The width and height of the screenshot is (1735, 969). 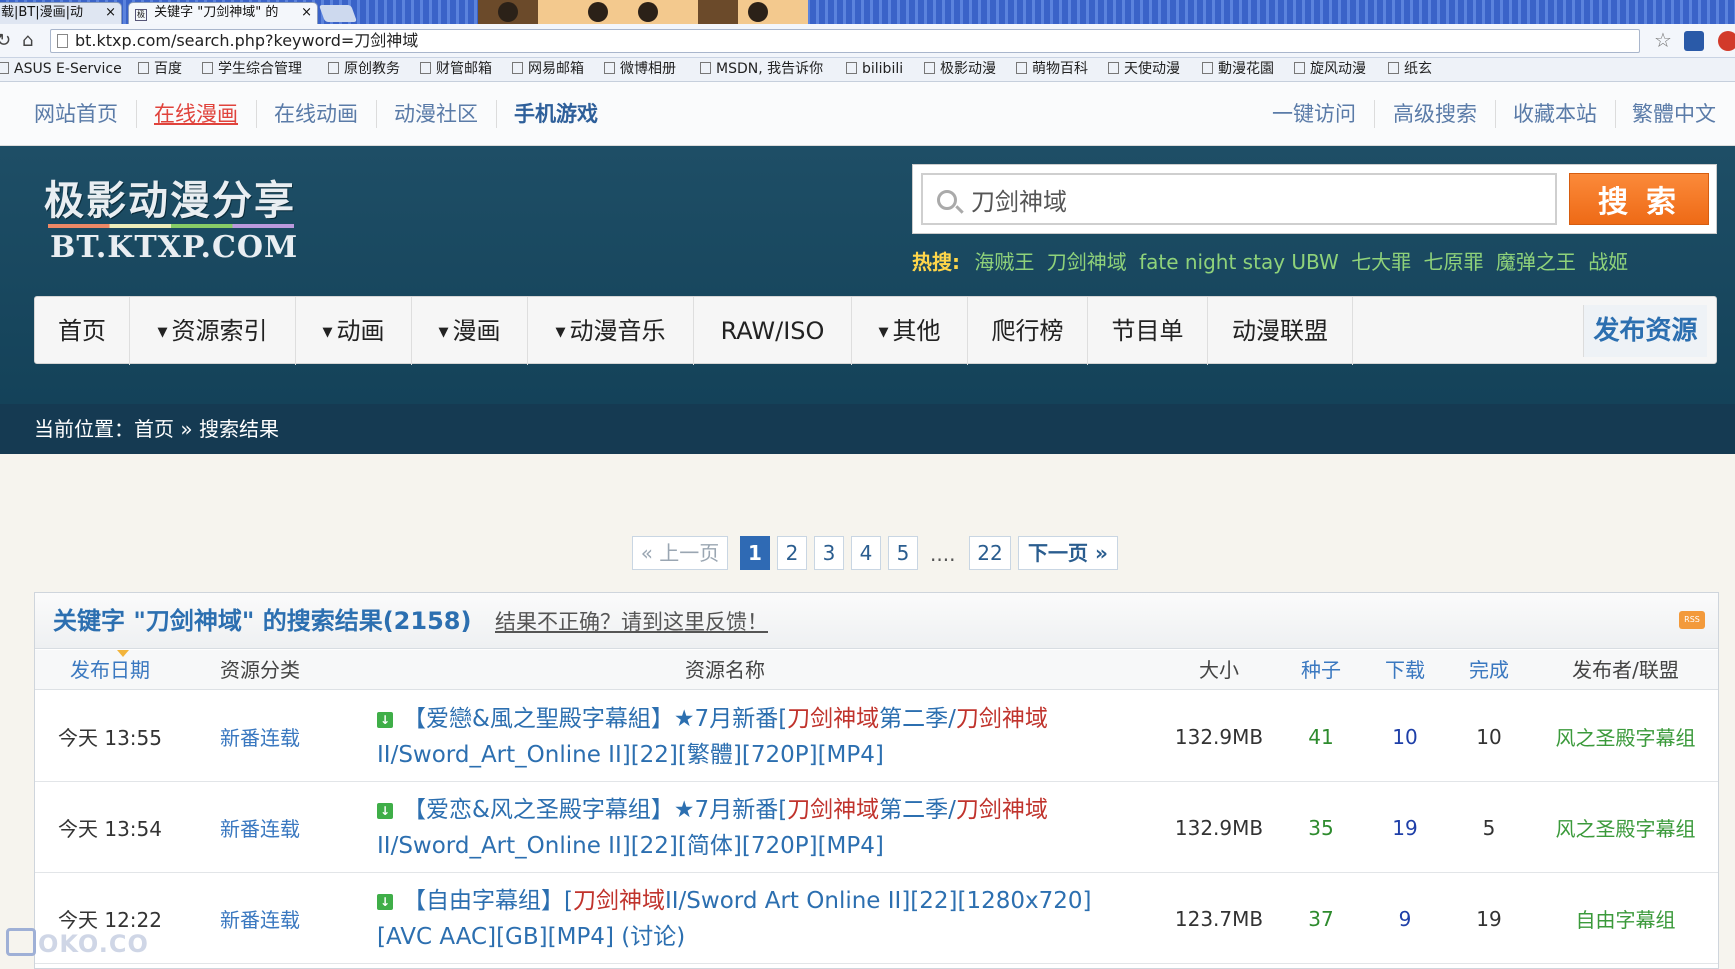 I want to click on prev-page-button: « 上一页, so click(x=680, y=553).